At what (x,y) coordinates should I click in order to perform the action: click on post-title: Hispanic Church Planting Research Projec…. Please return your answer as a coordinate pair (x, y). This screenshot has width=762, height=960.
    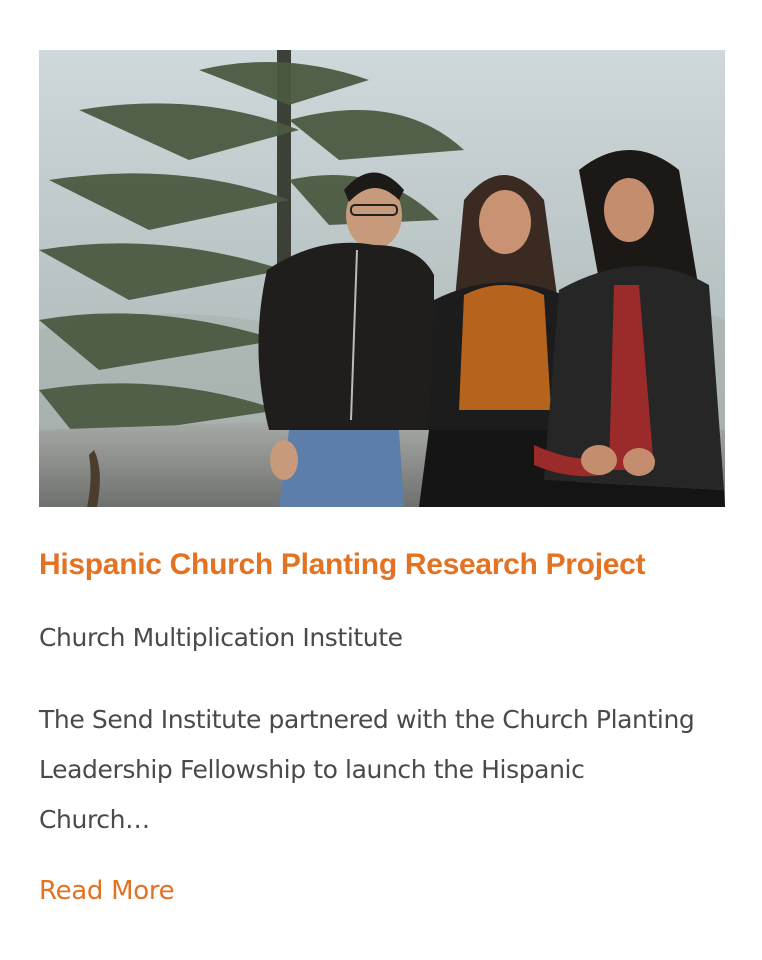
    Looking at the image, I should click on (382, 565).